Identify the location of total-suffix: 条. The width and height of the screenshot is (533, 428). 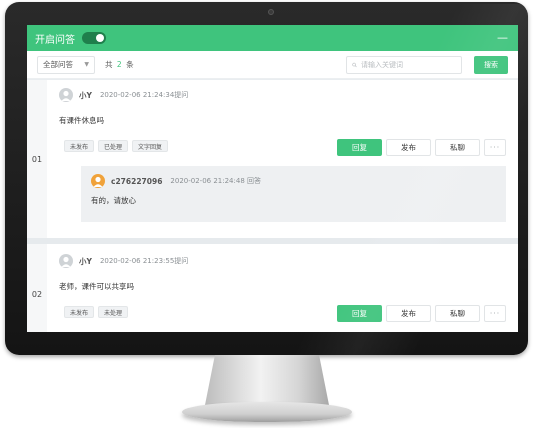
(130, 64).